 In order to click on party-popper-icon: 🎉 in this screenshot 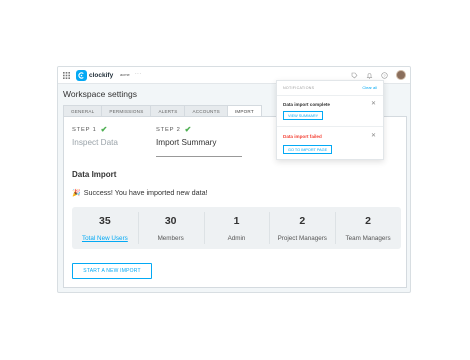, I will do `click(76, 193)`.